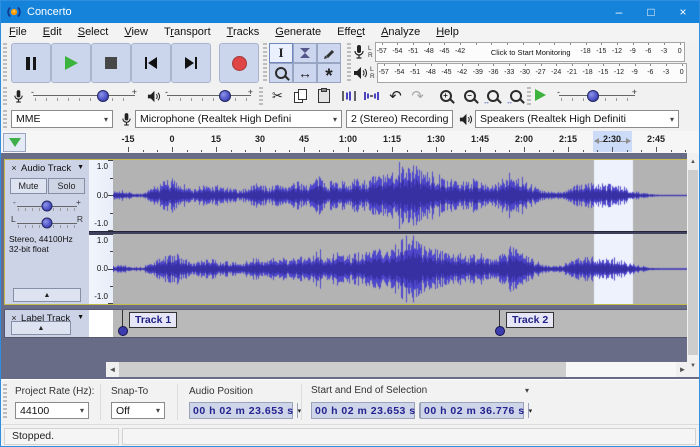 The width and height of the screenshot is (700, 447). Describe the element at coordinates (93, 32) in the screenshot. I see `menu-select: Select` at that location.